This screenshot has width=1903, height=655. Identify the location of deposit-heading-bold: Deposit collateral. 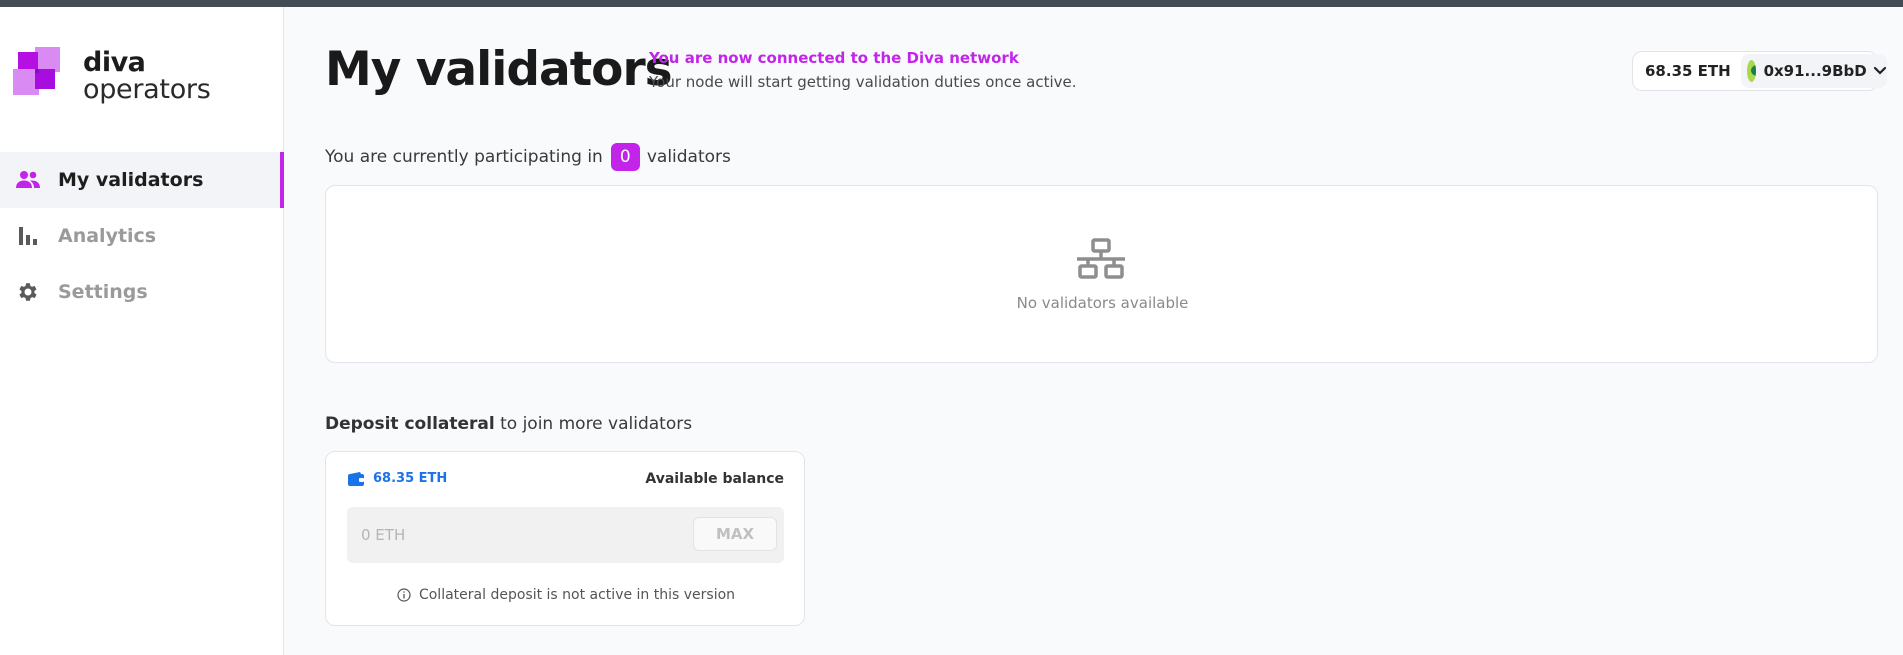
(410, 424).